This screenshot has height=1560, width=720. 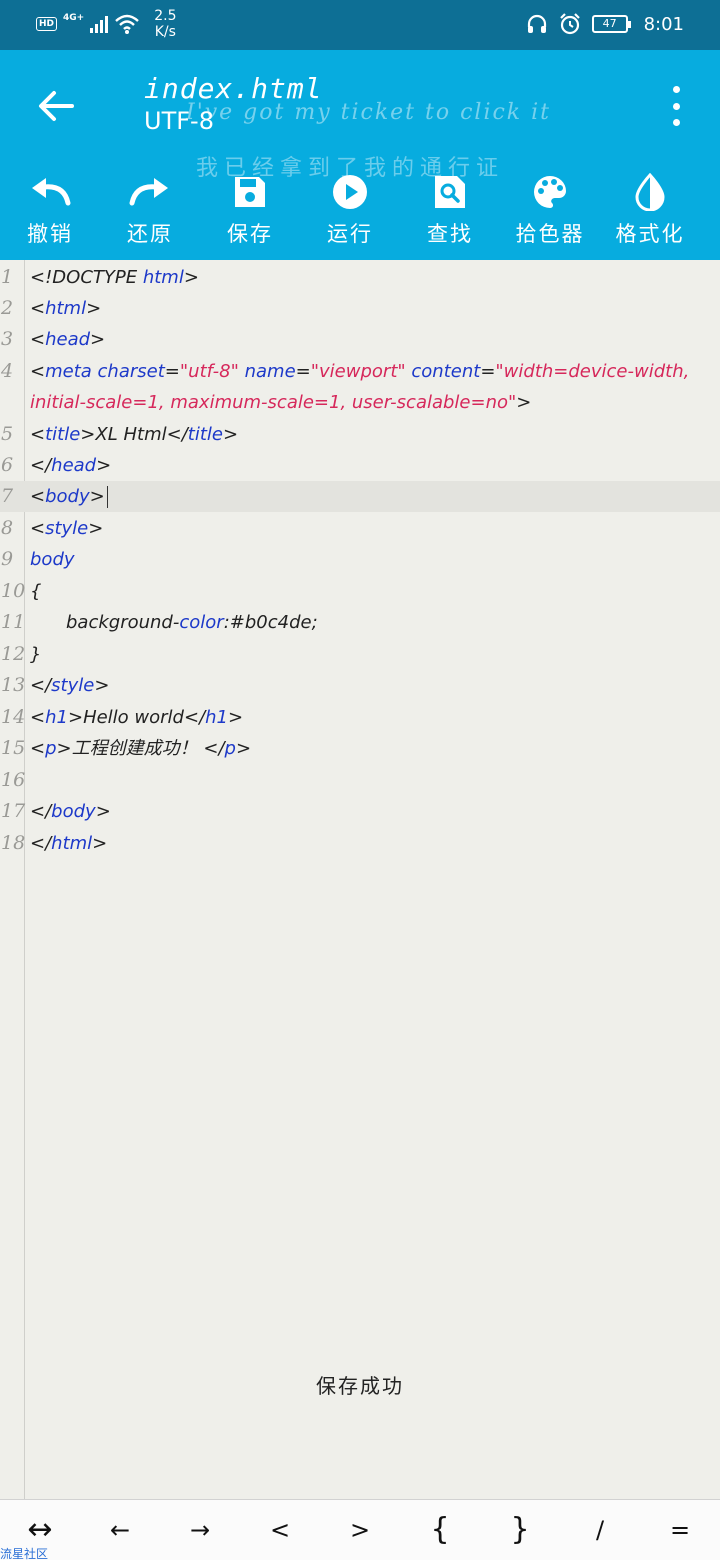 I want to click on line-number: 8, so click(x=7, y=528).